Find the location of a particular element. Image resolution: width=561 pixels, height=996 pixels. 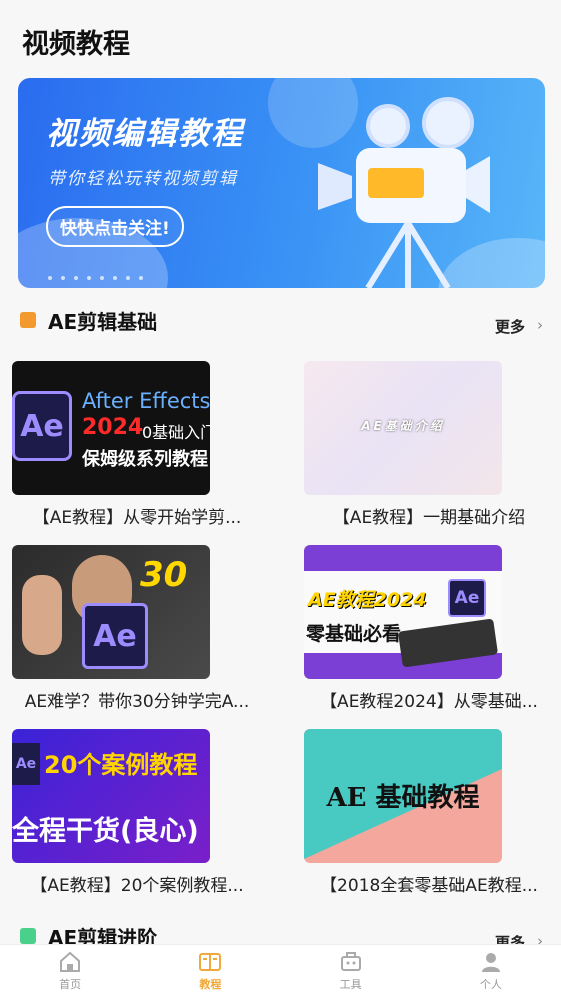

tab-tools: 工具 is located at coordinates (351, 970).